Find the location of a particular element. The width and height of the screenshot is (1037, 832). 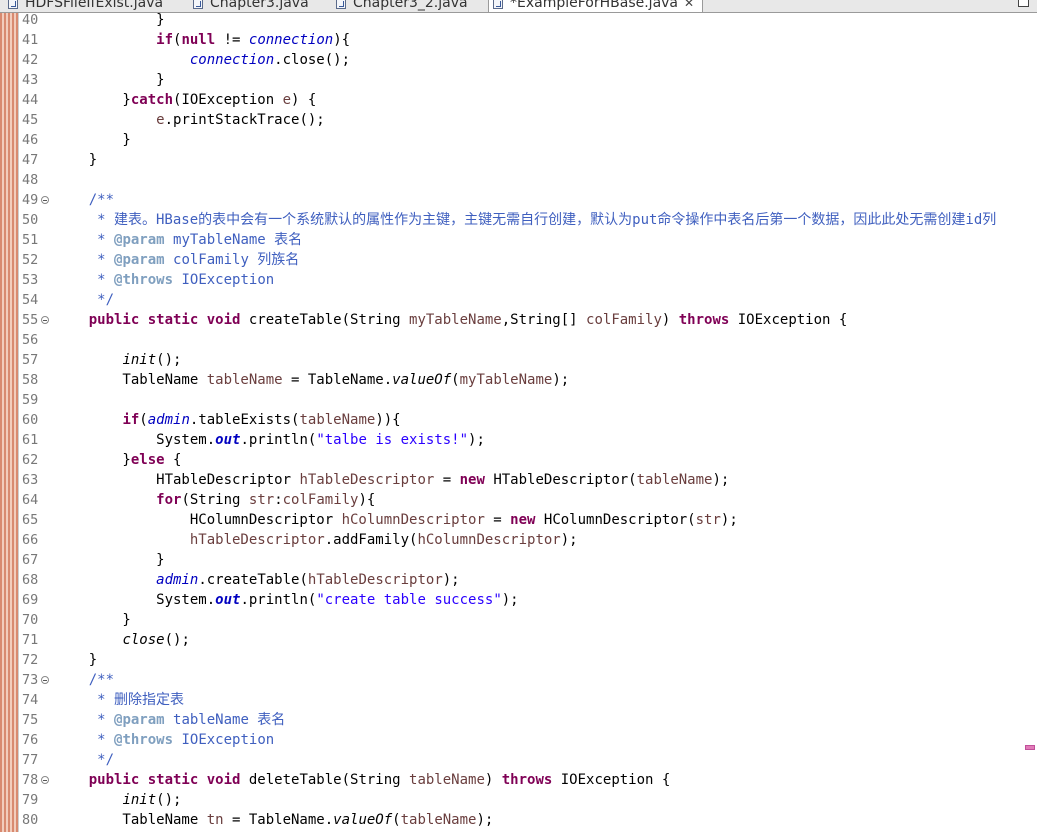

code-line: 52 * @param colFamily 列族名 is located at coordinates (518, 260).